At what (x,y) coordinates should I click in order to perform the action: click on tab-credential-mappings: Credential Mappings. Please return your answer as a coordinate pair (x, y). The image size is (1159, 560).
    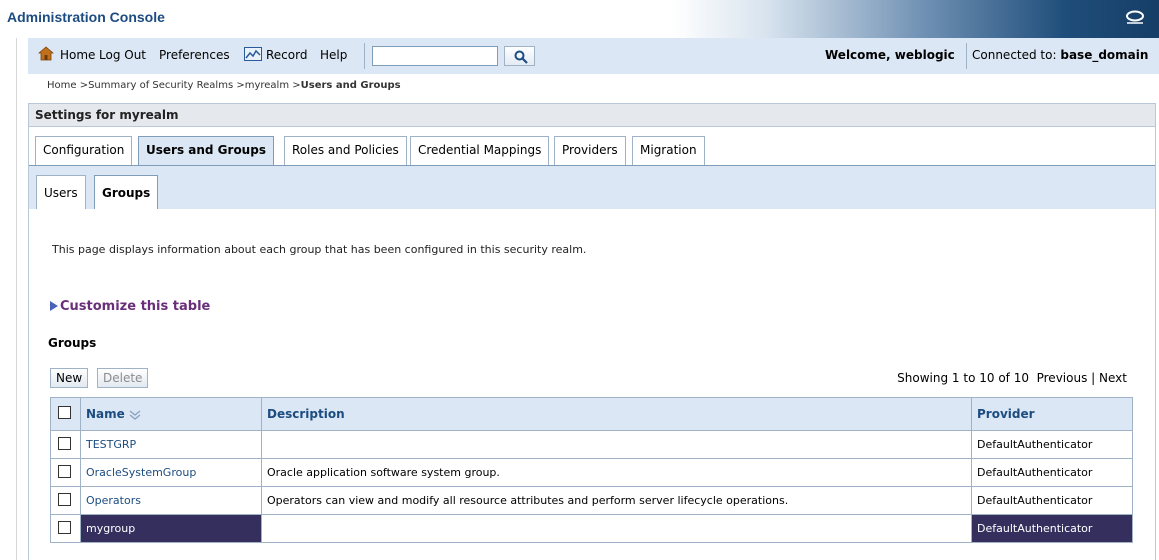
    Looking at the image, I should click on (480, 150).